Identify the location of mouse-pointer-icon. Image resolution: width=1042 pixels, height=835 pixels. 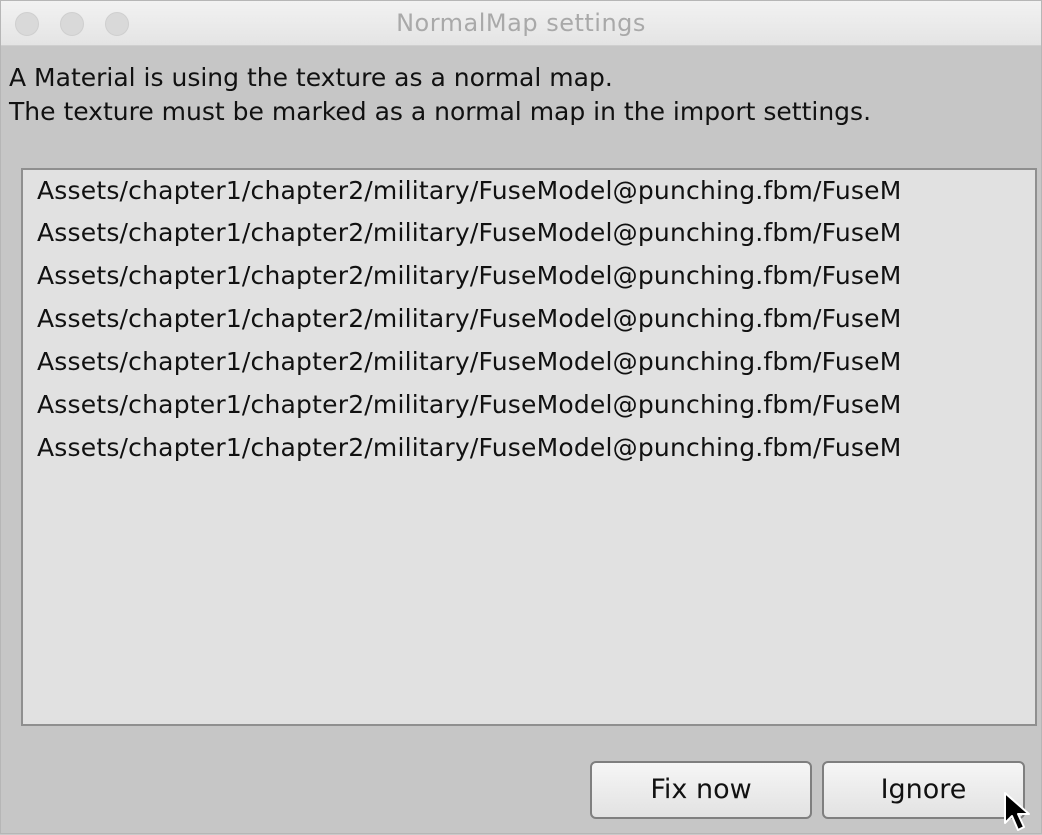
(1017, 811).